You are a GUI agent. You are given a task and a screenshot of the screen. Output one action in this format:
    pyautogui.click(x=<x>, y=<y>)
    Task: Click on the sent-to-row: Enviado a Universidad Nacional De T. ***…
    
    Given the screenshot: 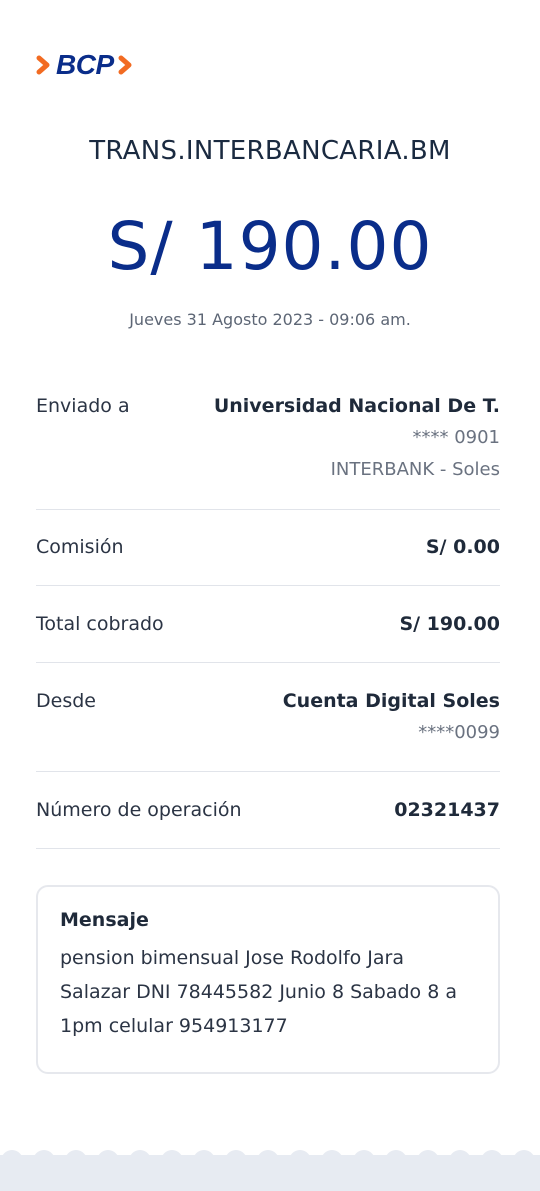 What is the action you would take?
    pyautogui.click(x=268, y=447)
    